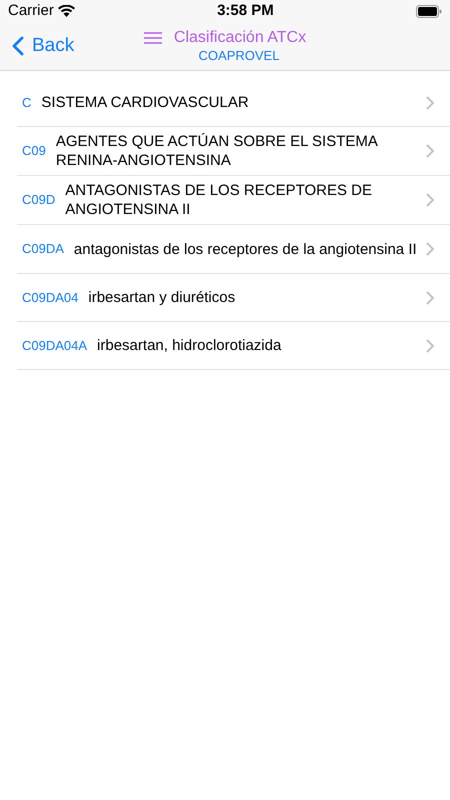 Image resolution: width=450 pixels, height=800 pixels. Describe the element at coordinates (246, 249) in the screenshot. I see `row-label: antagonistas de los receptores de la angiotensina II` at that location.